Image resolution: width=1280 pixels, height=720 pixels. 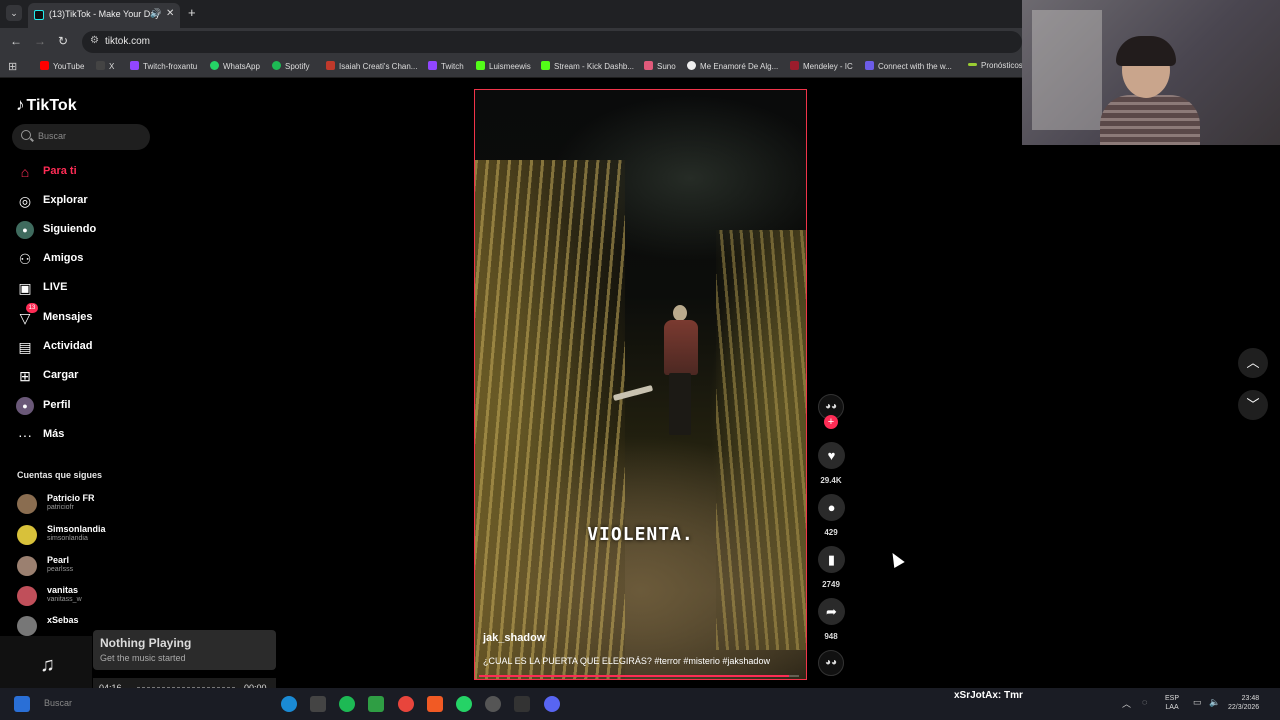 I want to click on bookmark-pronosticos: Pronósticos, so click(x=995, y=65).